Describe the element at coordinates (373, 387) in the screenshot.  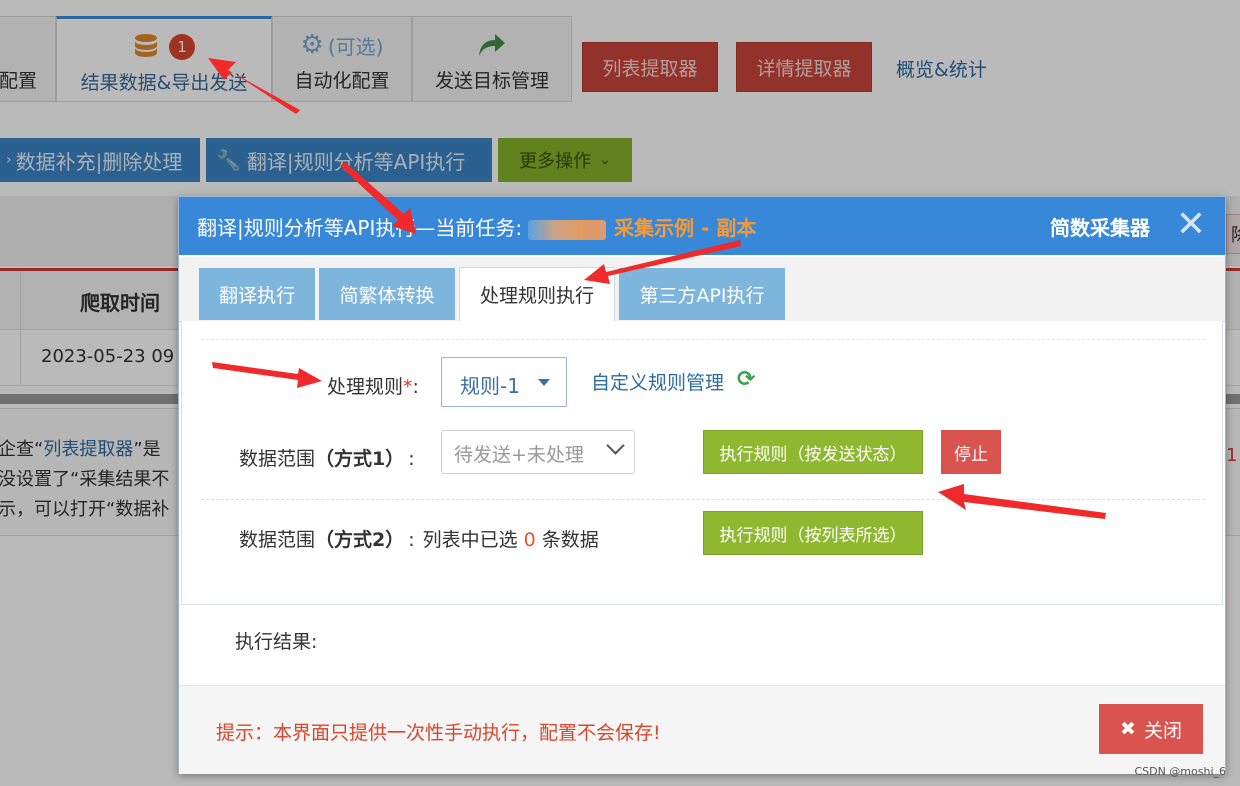
I see `rule-label: 处理规则*:` at that location.